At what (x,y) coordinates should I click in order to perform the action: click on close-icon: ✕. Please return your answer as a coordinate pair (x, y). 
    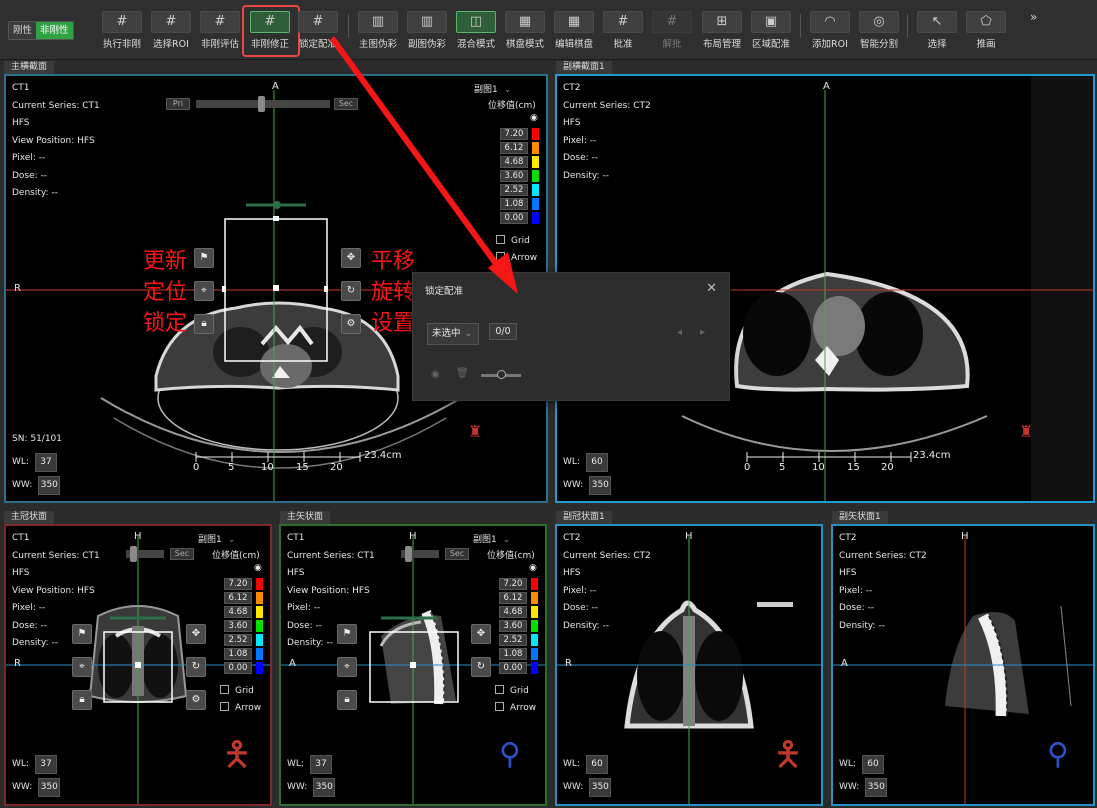
    Looking at the image, I should click on (711, 288).